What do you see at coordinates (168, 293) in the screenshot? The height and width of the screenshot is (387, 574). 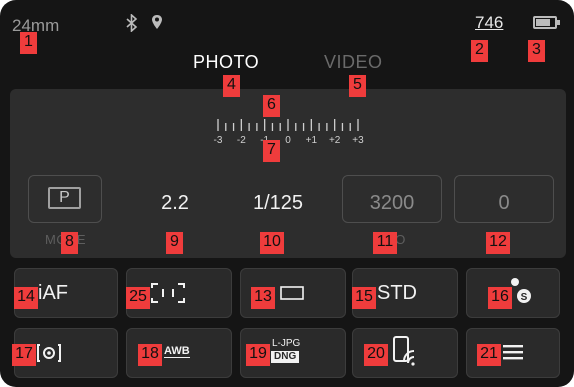 I see `af-field-icon` at bounding box center [168, 293].